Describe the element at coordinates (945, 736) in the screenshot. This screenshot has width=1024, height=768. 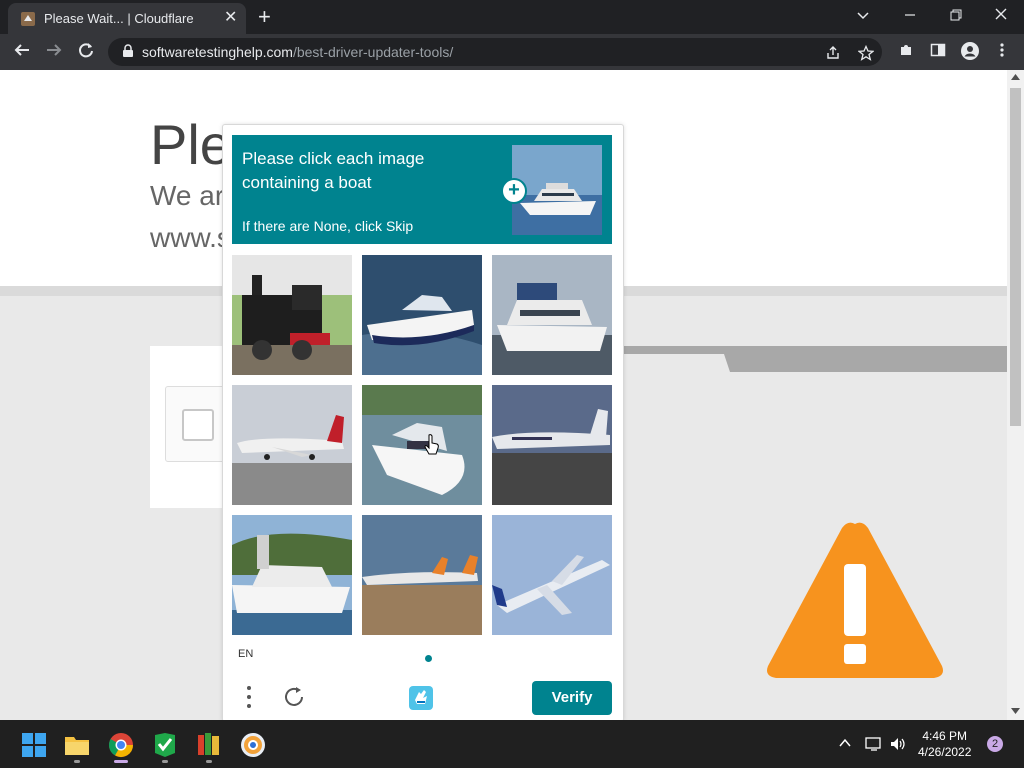
I see `clock-time: 4:46 PM` at that location.